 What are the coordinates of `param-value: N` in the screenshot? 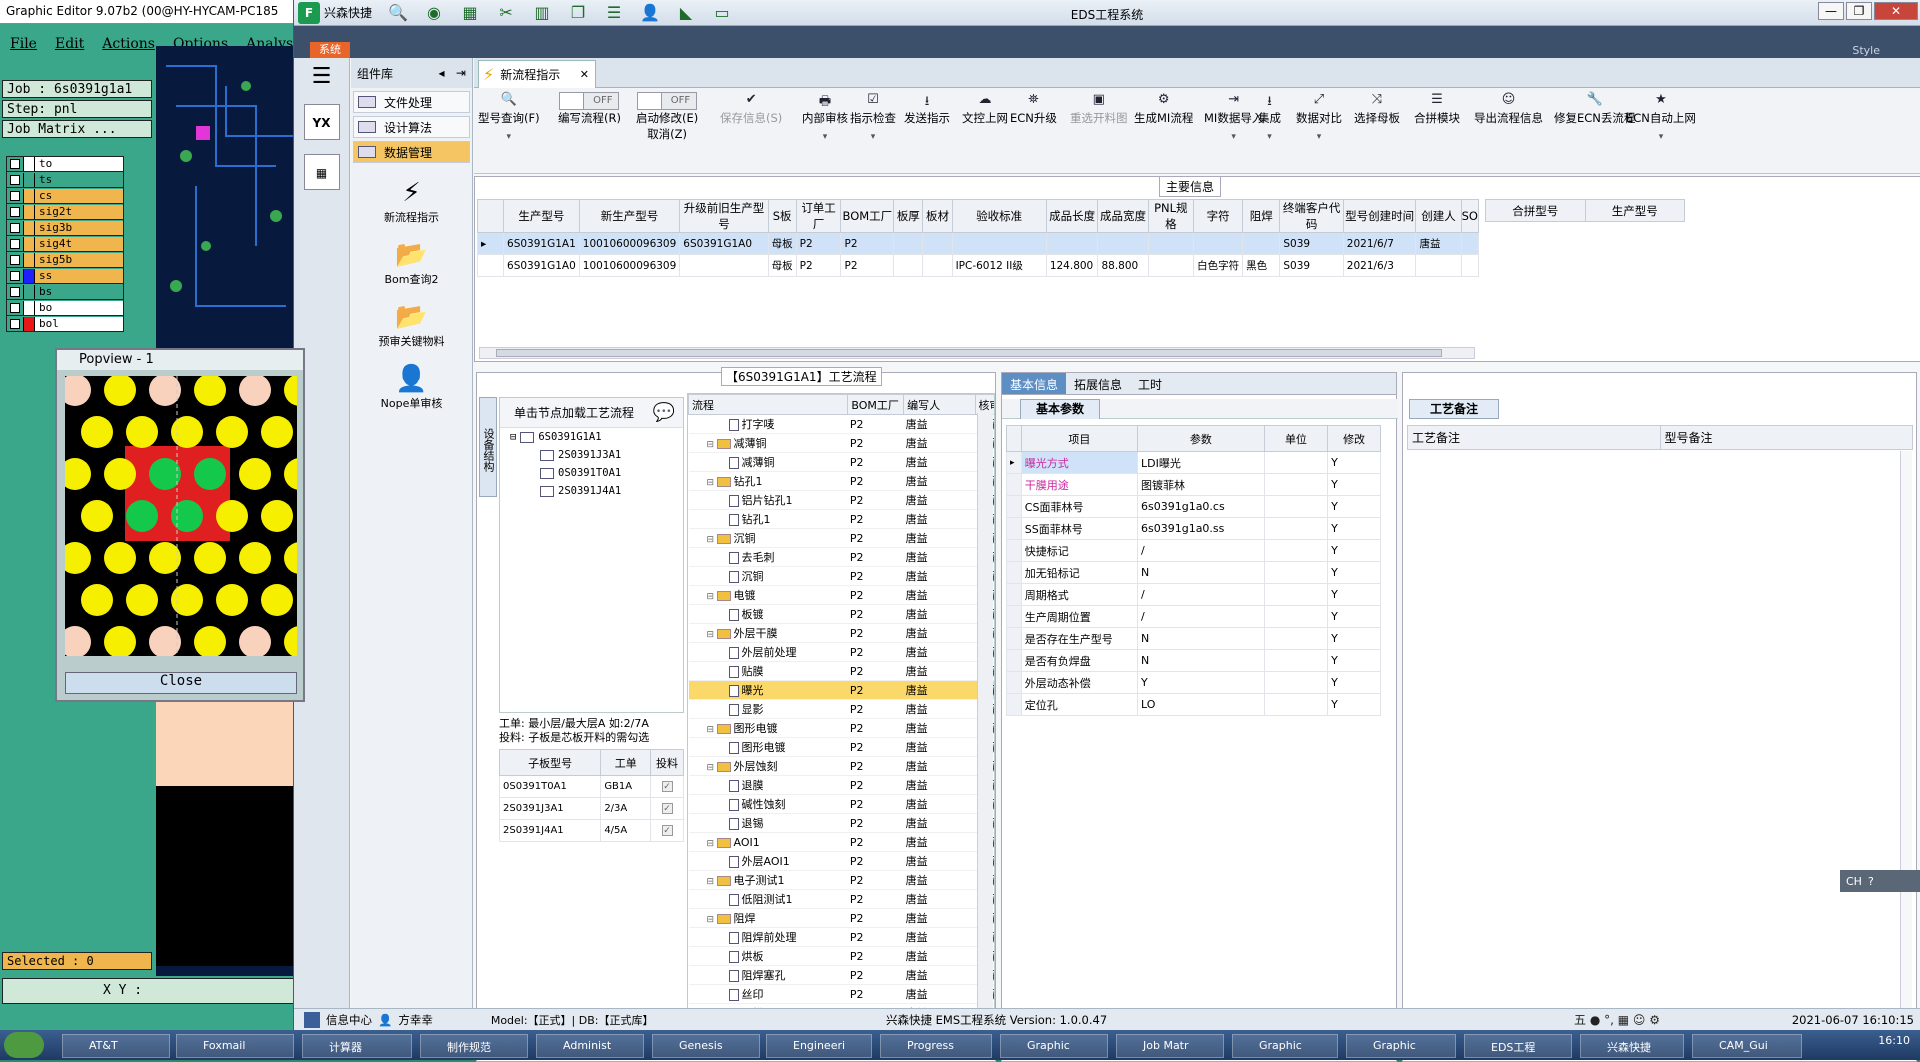 It's located at (1200, 638).